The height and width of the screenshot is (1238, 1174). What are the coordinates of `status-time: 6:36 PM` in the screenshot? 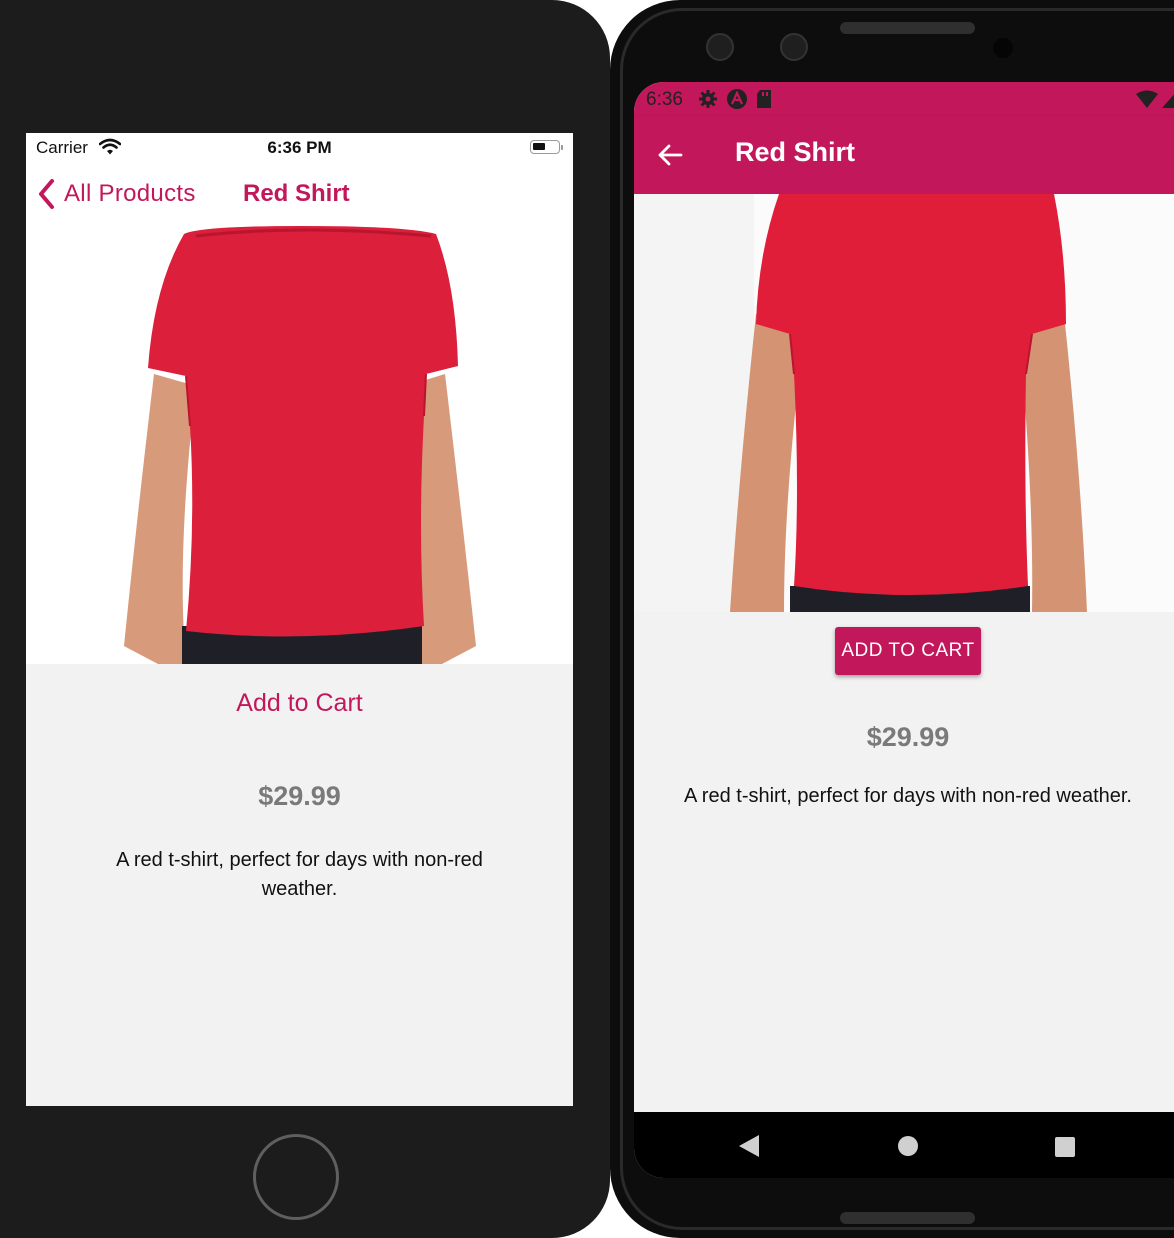 It's located at (299, 147).